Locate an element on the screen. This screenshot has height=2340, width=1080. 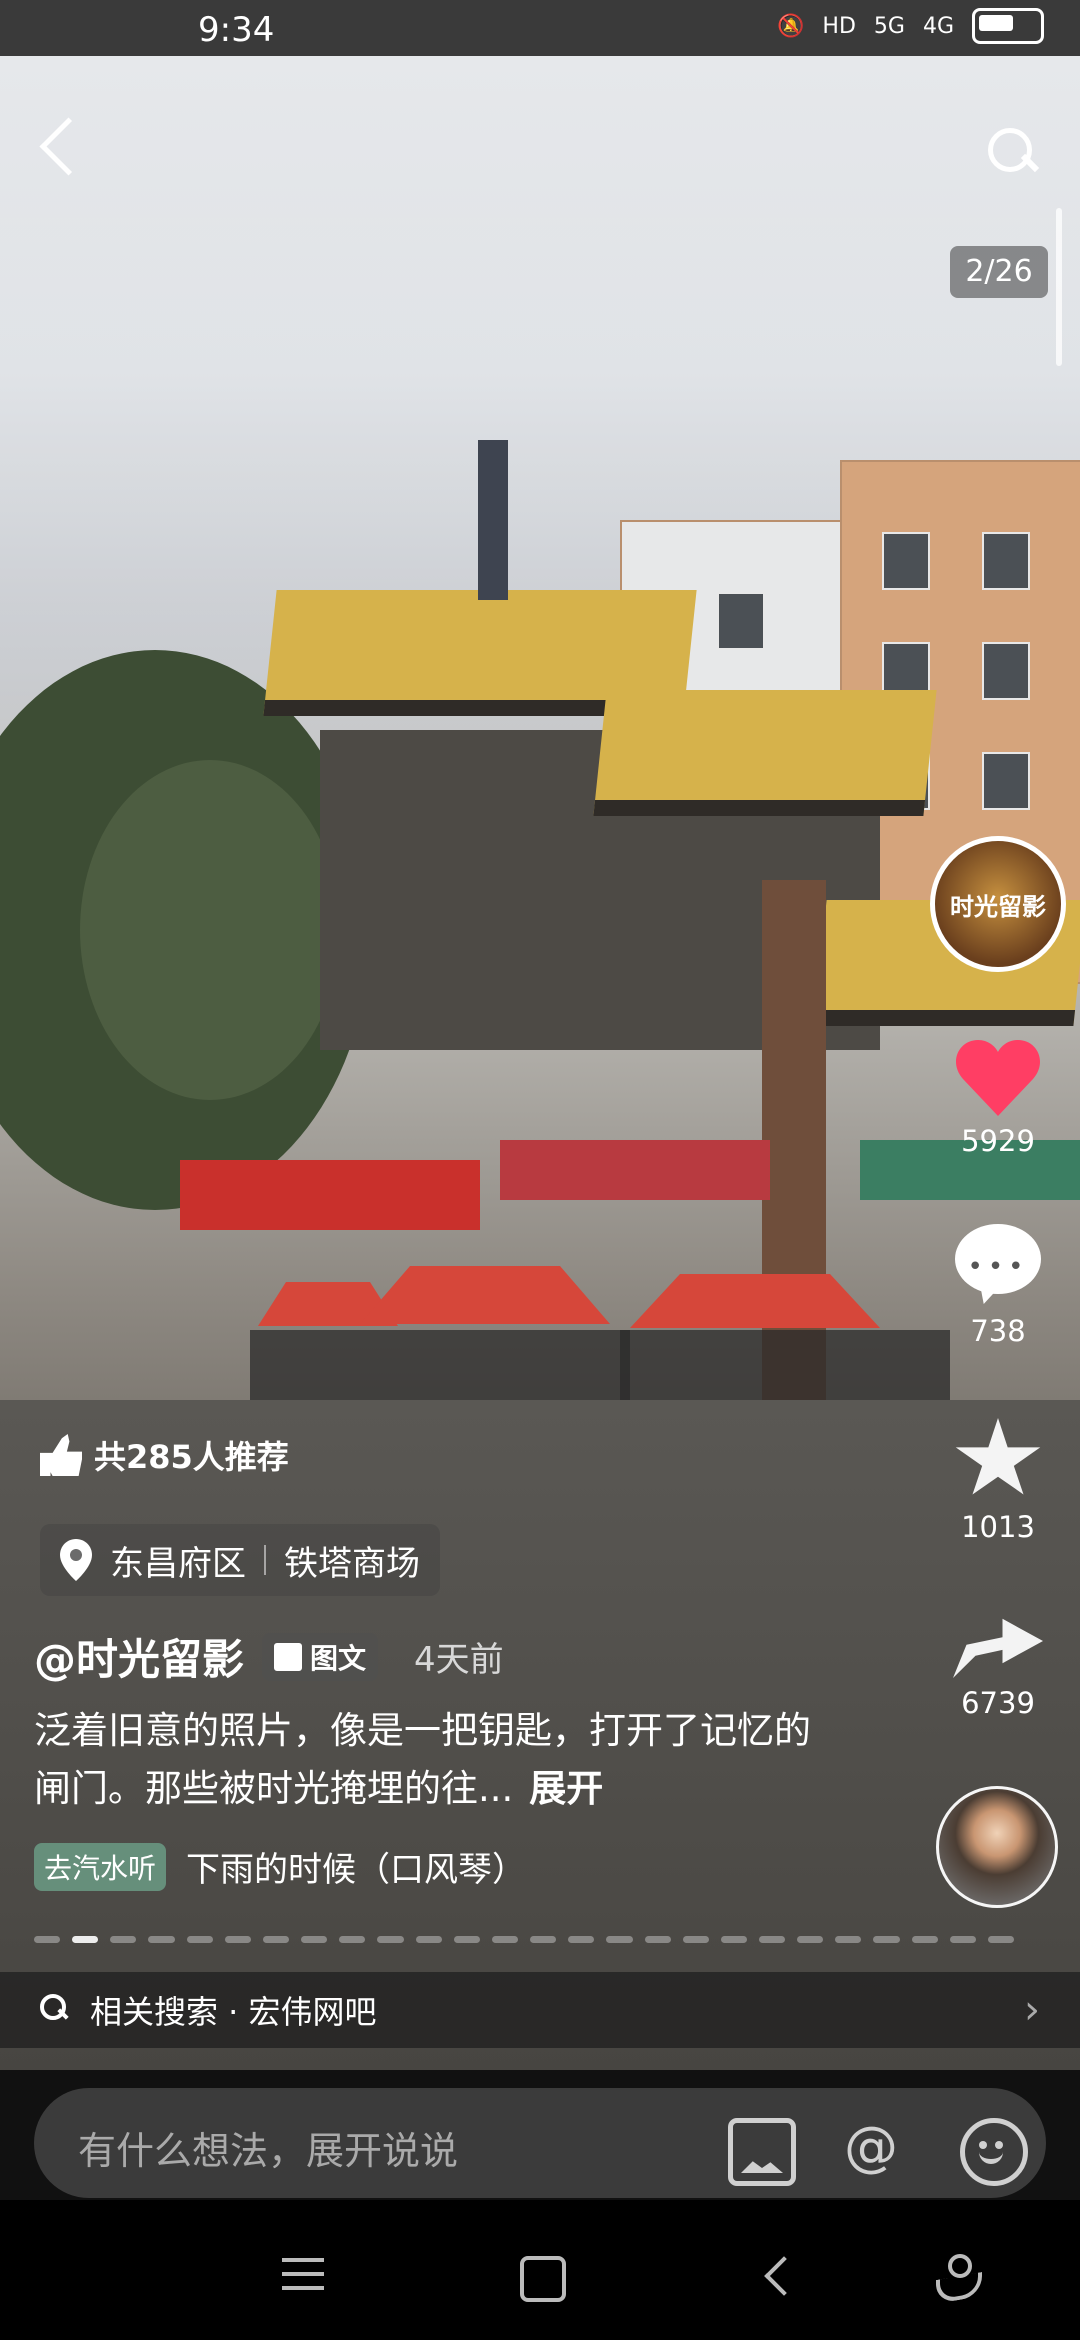
share-button: 6739 is located at coordinates (998, 1662).